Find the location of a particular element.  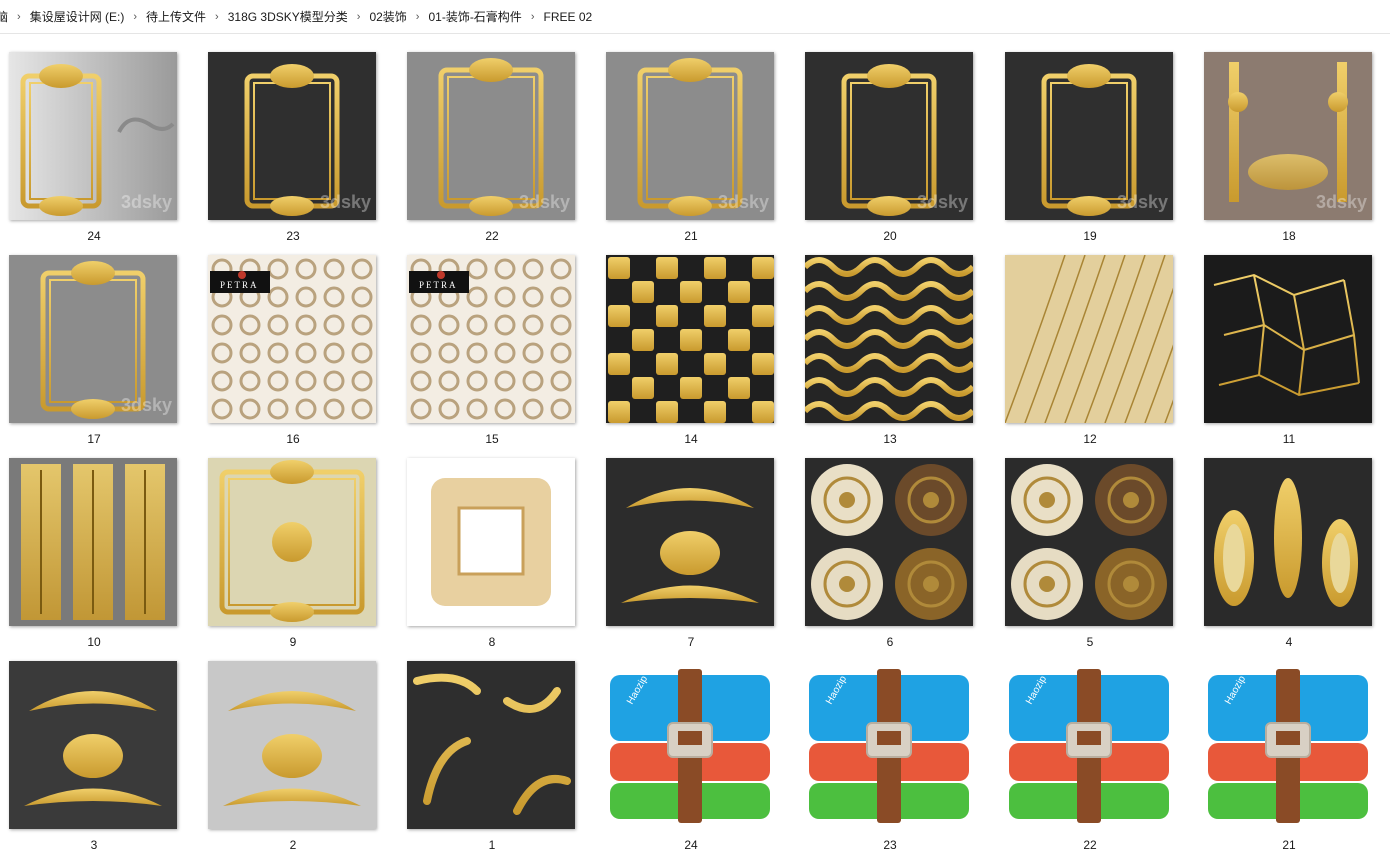

breadcrumb-item: 集设屋设计网 (E:) is located at coordinates (77, 16).